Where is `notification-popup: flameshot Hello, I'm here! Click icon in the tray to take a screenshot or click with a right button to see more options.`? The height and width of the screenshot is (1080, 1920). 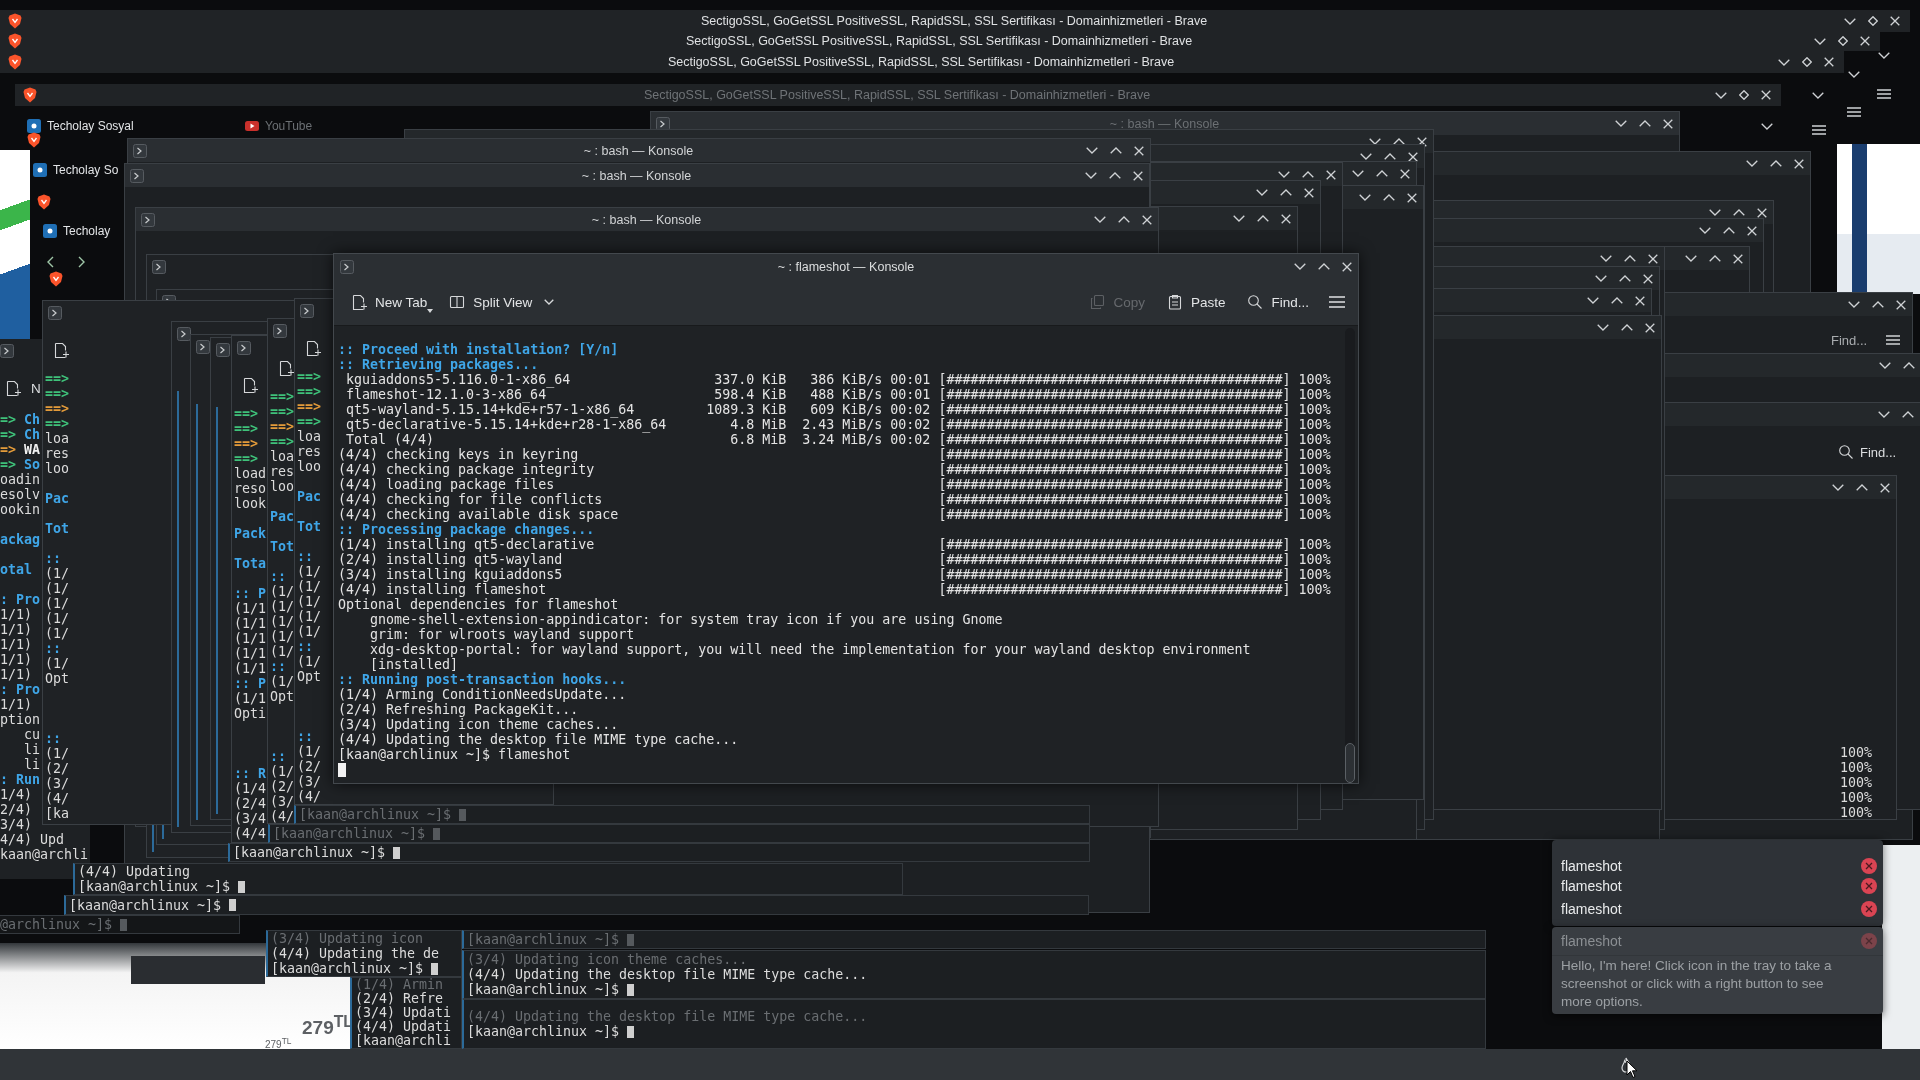 notification-popup: flameshot Hello, I'm here! Click icon in the tray to take a screenshot or click with a right button to see more options. is located at coordinates (1717, 970).